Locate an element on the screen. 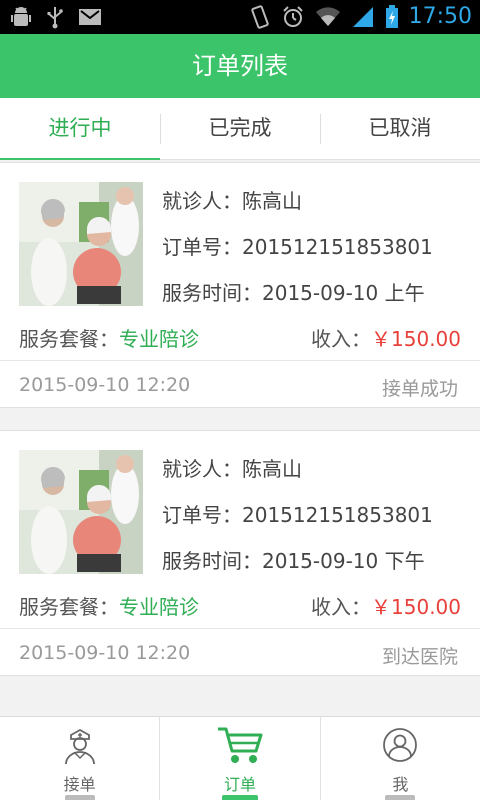 The width and height of the screenshot is (480, 800). clock-time: 17:50 is located at coordinates (440, 16).